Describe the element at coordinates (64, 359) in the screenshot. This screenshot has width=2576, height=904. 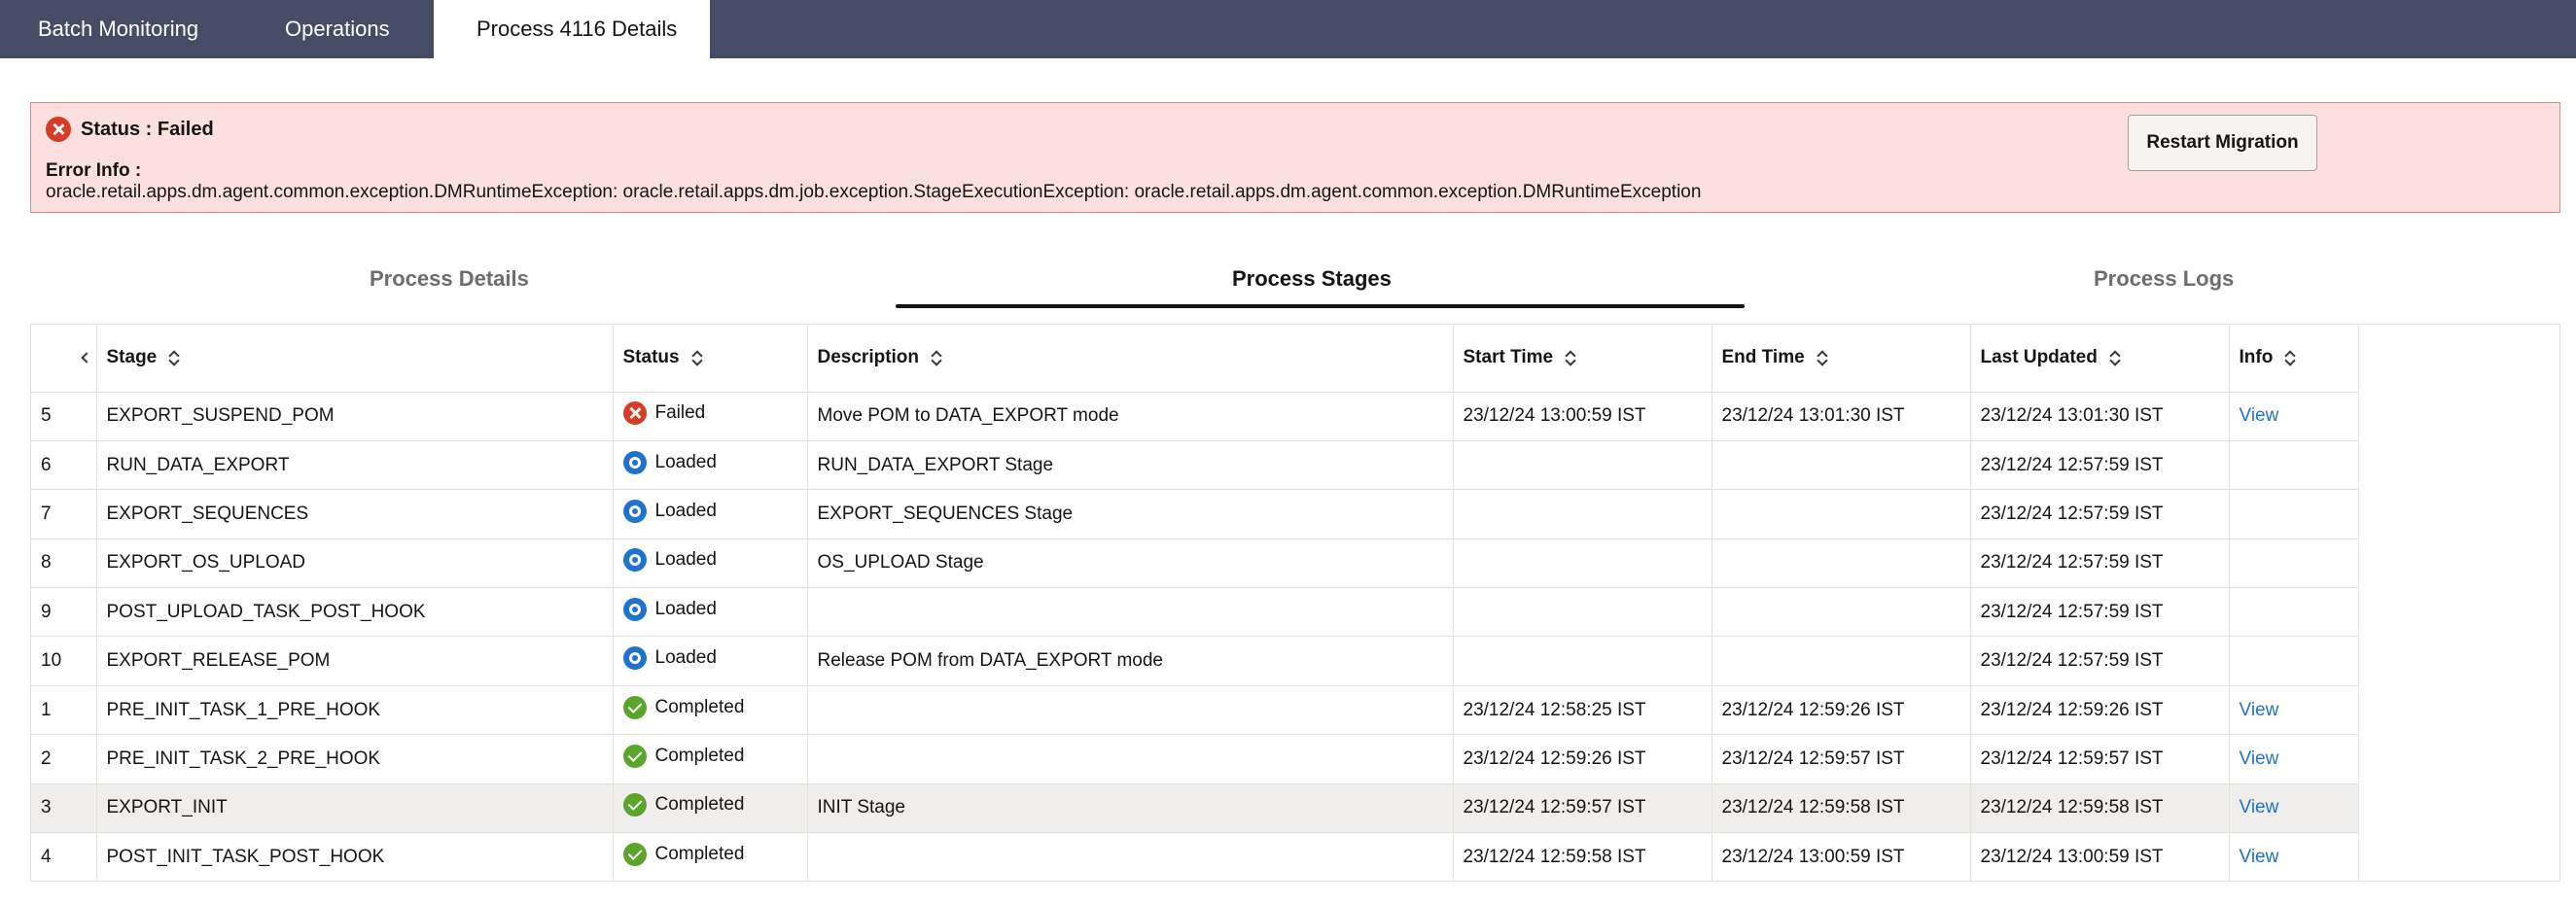
I see `header-number` at that location.